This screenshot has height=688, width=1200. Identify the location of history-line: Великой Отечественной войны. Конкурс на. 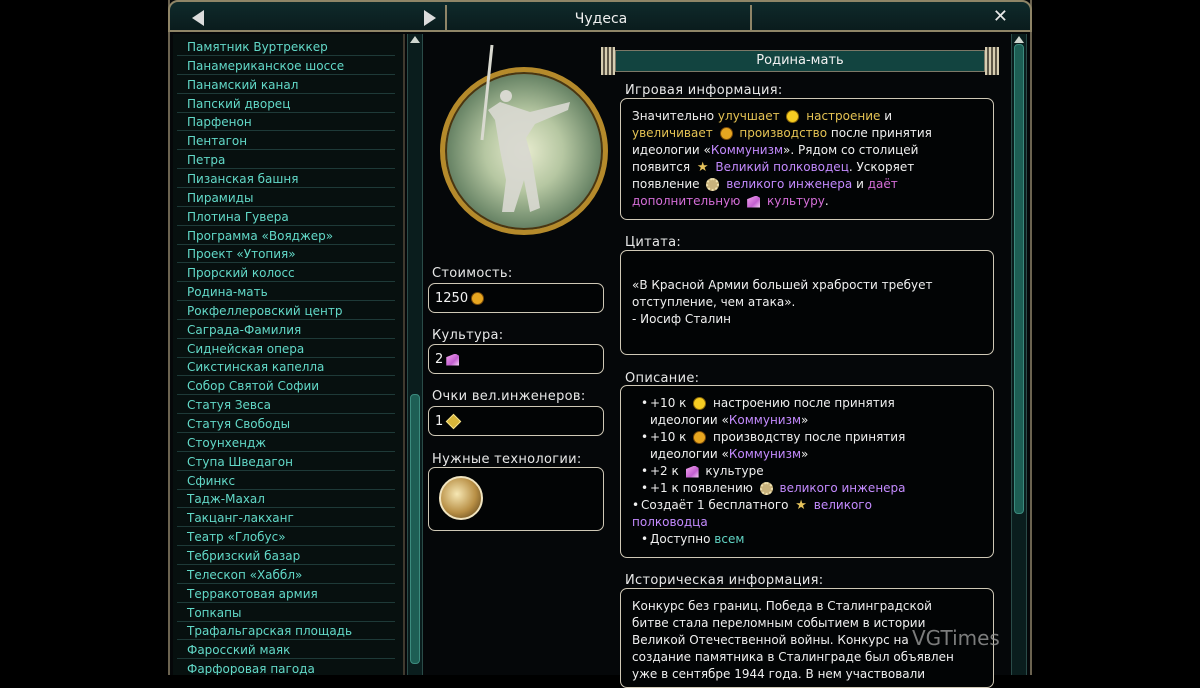
(770, 640).